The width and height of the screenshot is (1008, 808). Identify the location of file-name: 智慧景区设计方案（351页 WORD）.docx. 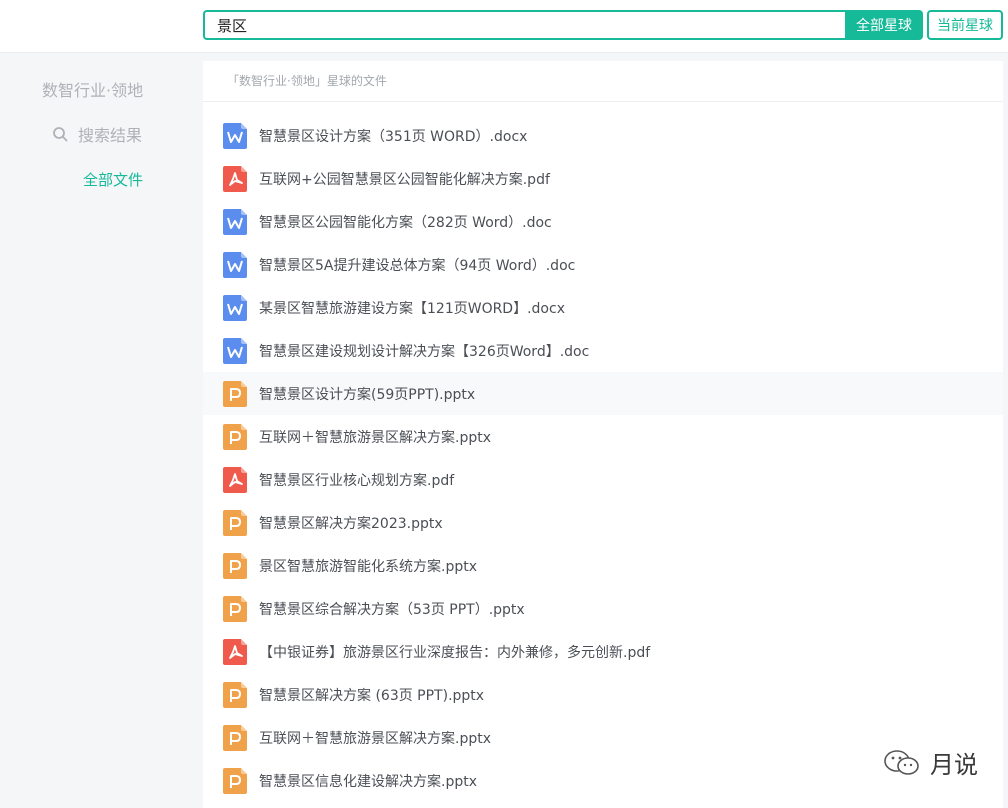
(393, 136).